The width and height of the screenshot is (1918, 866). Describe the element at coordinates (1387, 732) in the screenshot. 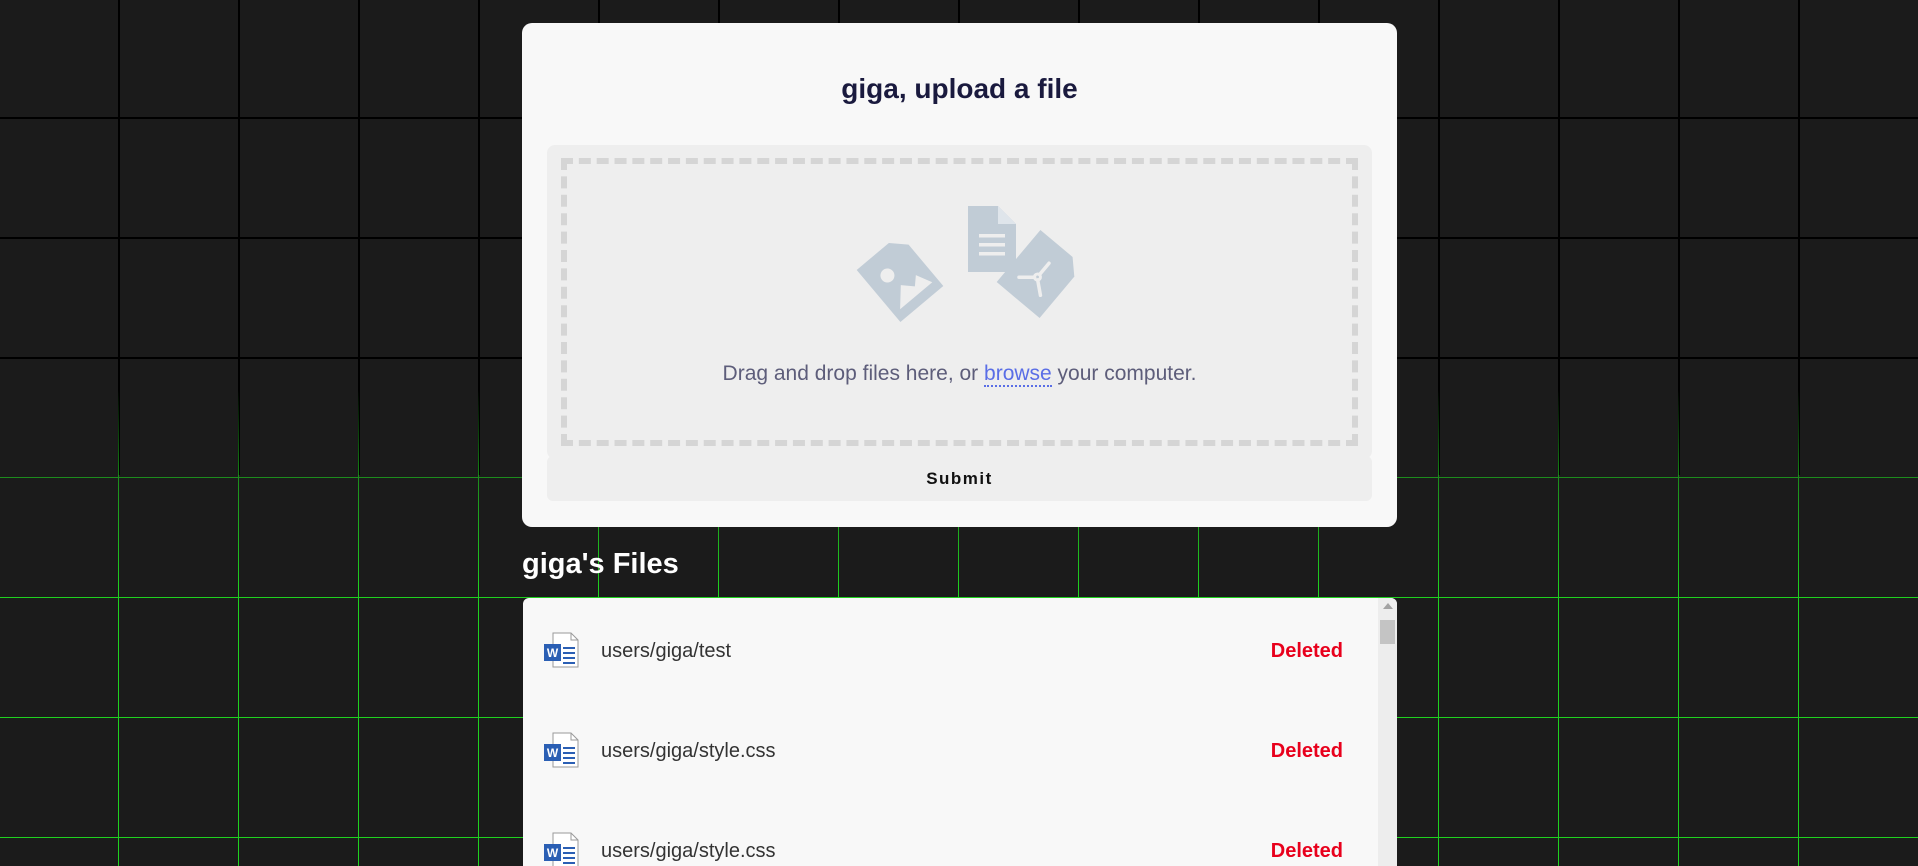

I see `scrollbar` at that location.